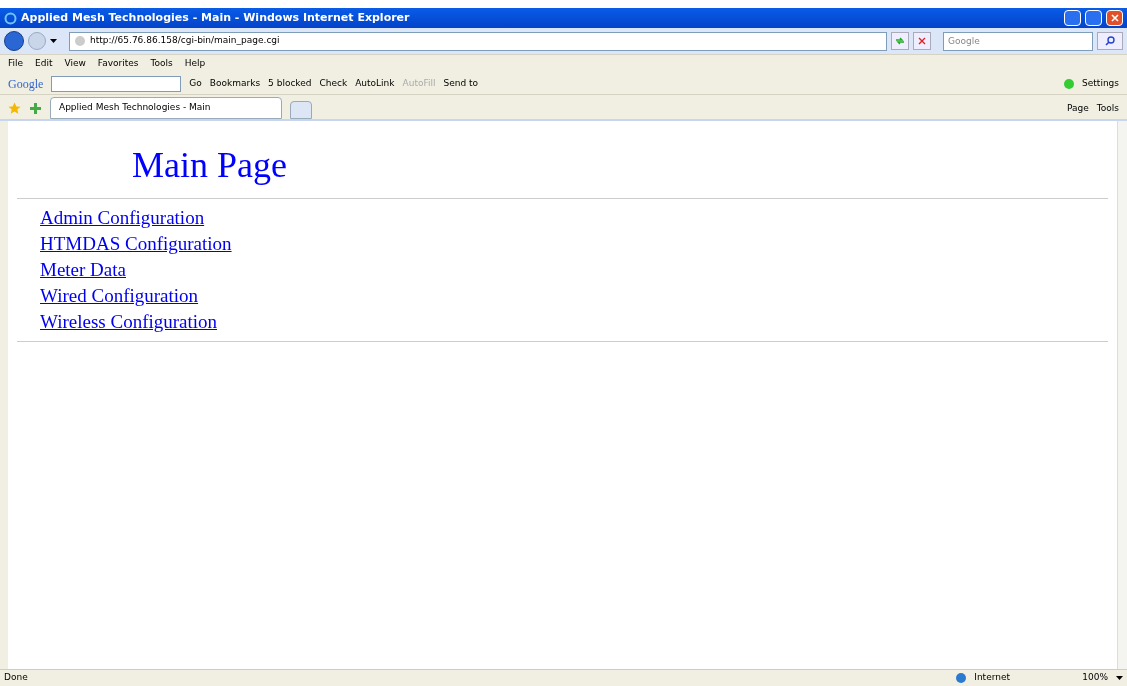 The height and width of the screenshot is (686, 1127). I want to click on command-button: Tools, so click(1107, 108).